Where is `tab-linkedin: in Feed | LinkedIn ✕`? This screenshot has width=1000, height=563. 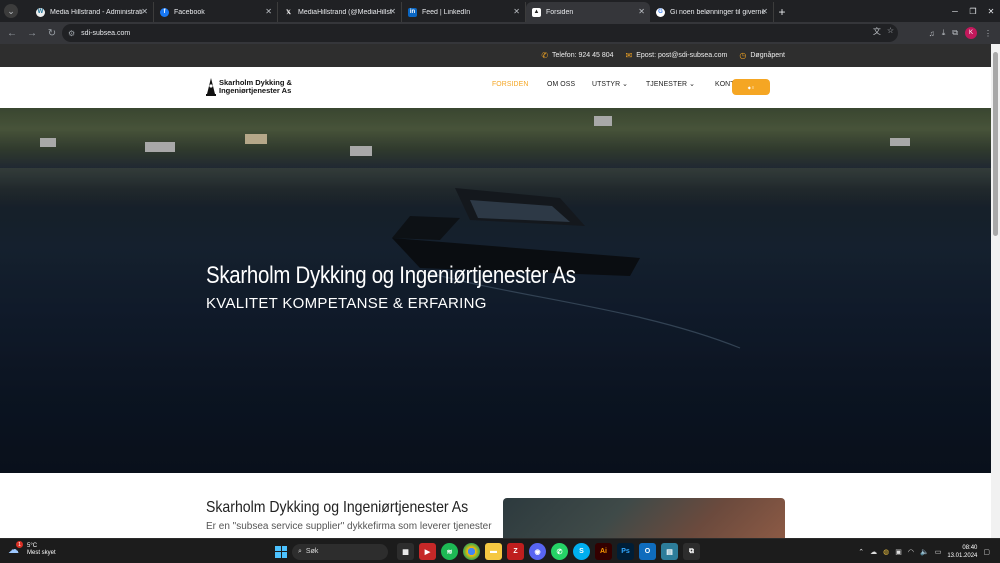 tab-linkedin: in Feed | LinkedIn ✕ is located at coordinates (464, 12).